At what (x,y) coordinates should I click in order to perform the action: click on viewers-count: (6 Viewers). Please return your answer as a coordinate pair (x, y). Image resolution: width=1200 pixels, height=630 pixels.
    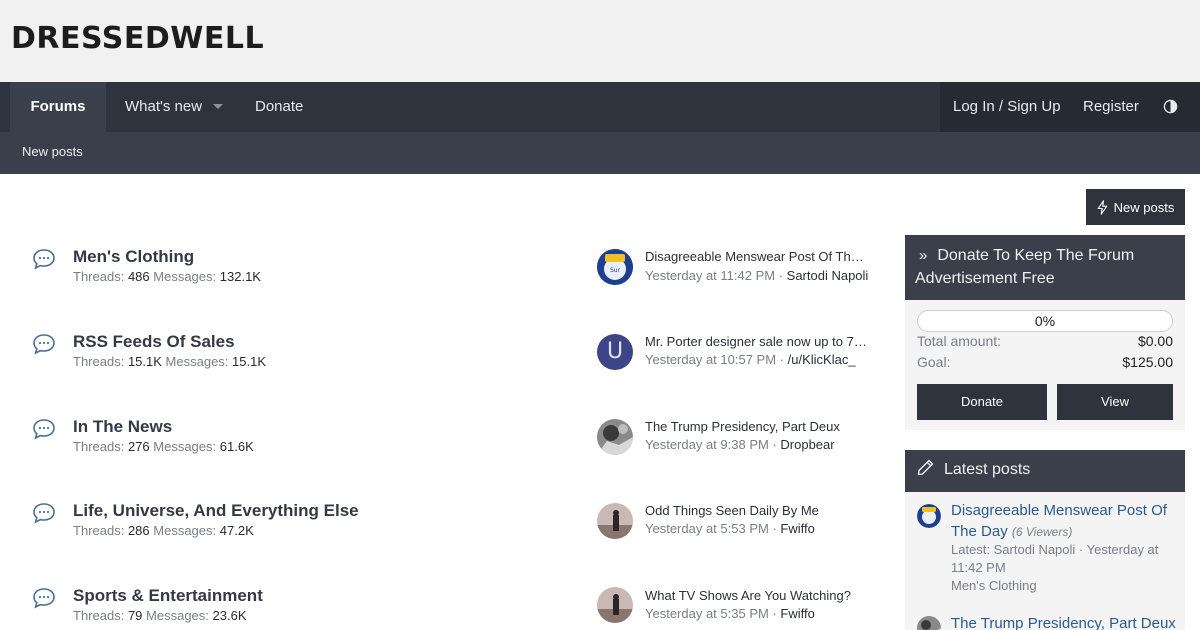
    Looking at the image, I should click on (1042, 532).